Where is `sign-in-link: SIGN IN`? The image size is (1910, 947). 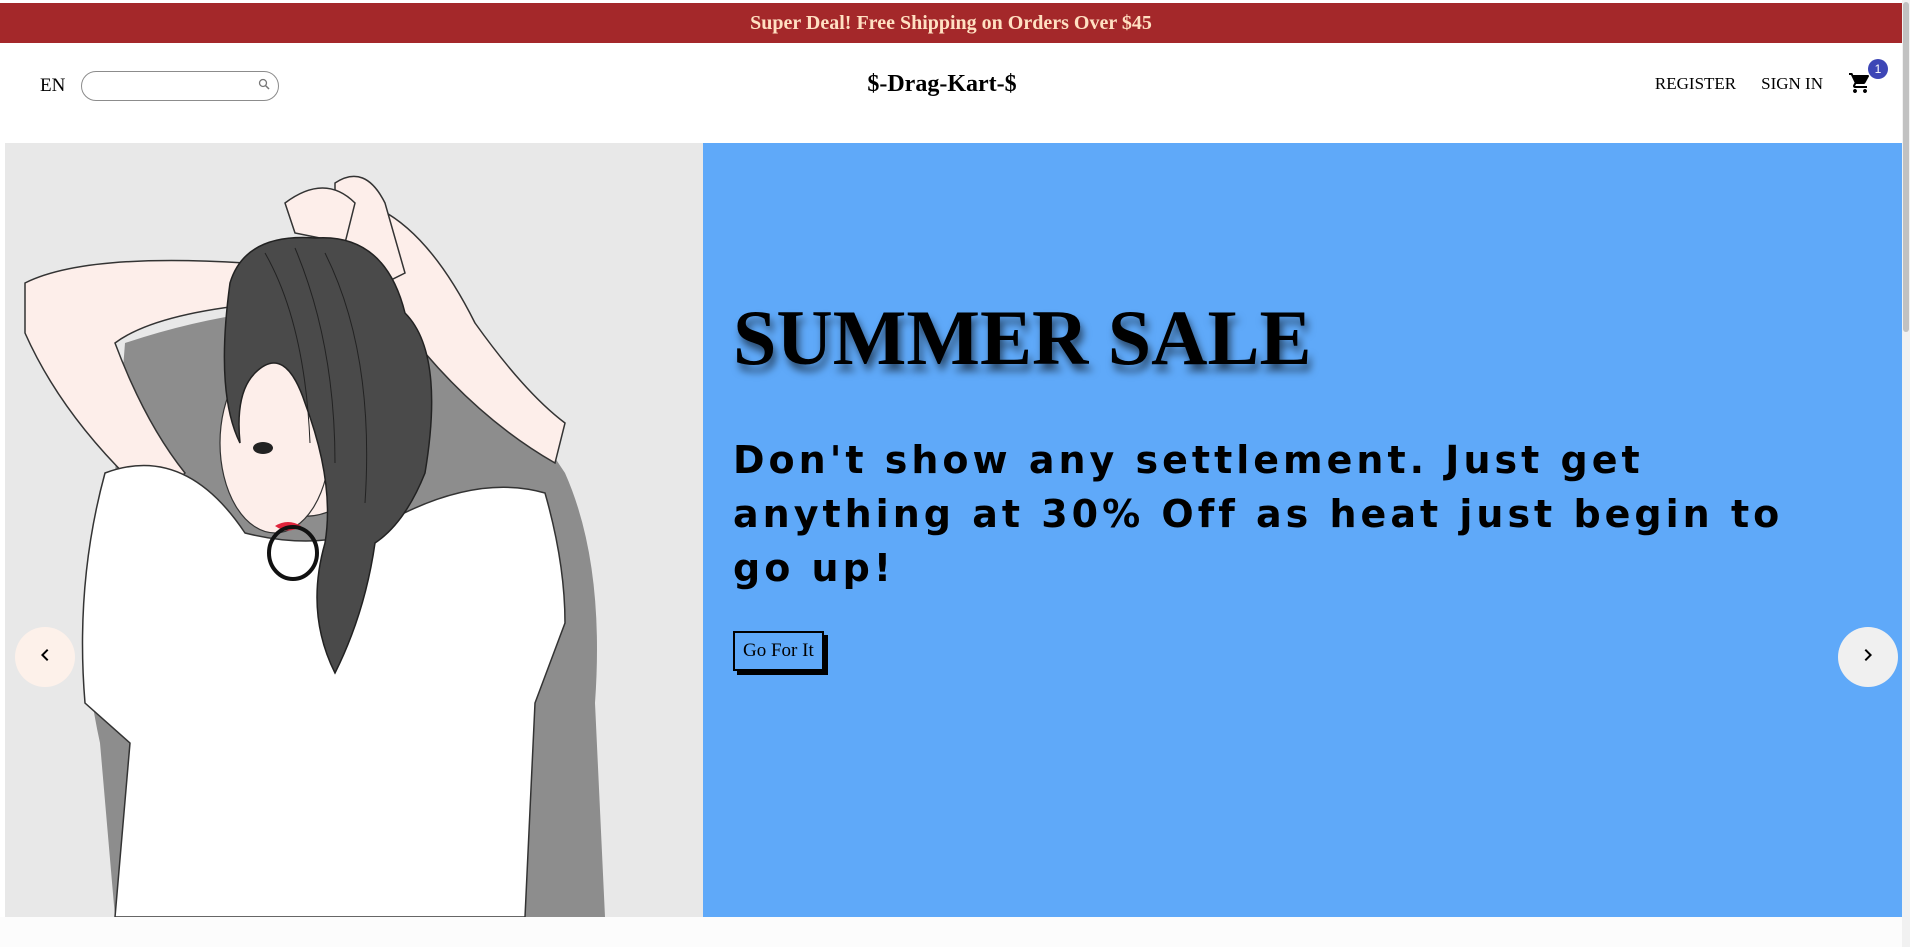
sign-in-link: SIGN IN is located at coordinates (1792, 84).